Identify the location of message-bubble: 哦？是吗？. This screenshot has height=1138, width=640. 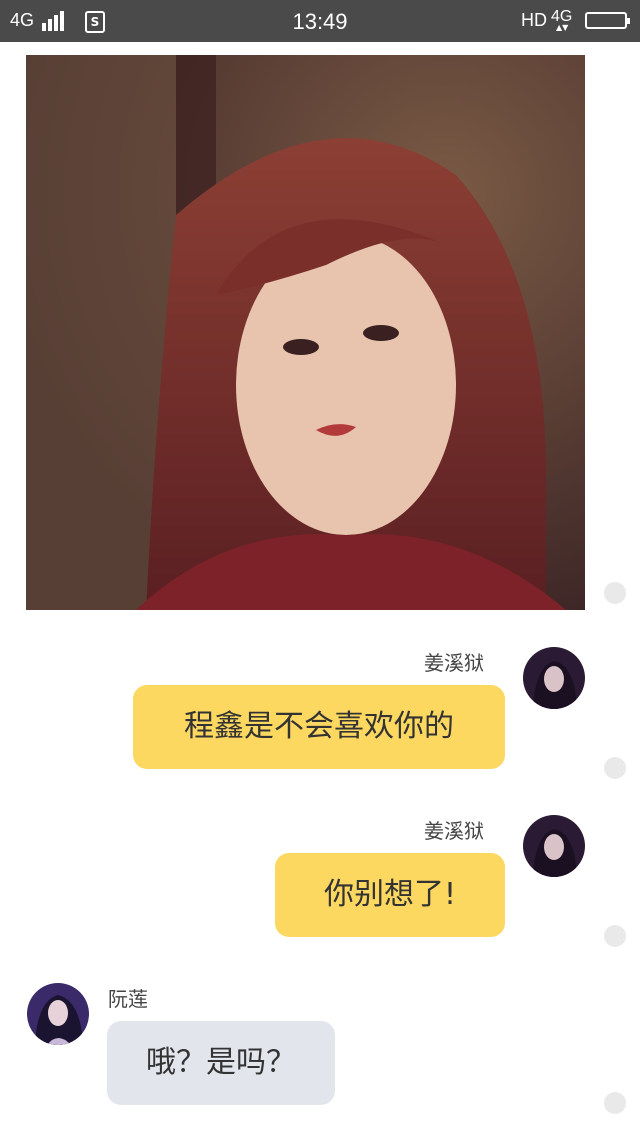
(221, 1063).